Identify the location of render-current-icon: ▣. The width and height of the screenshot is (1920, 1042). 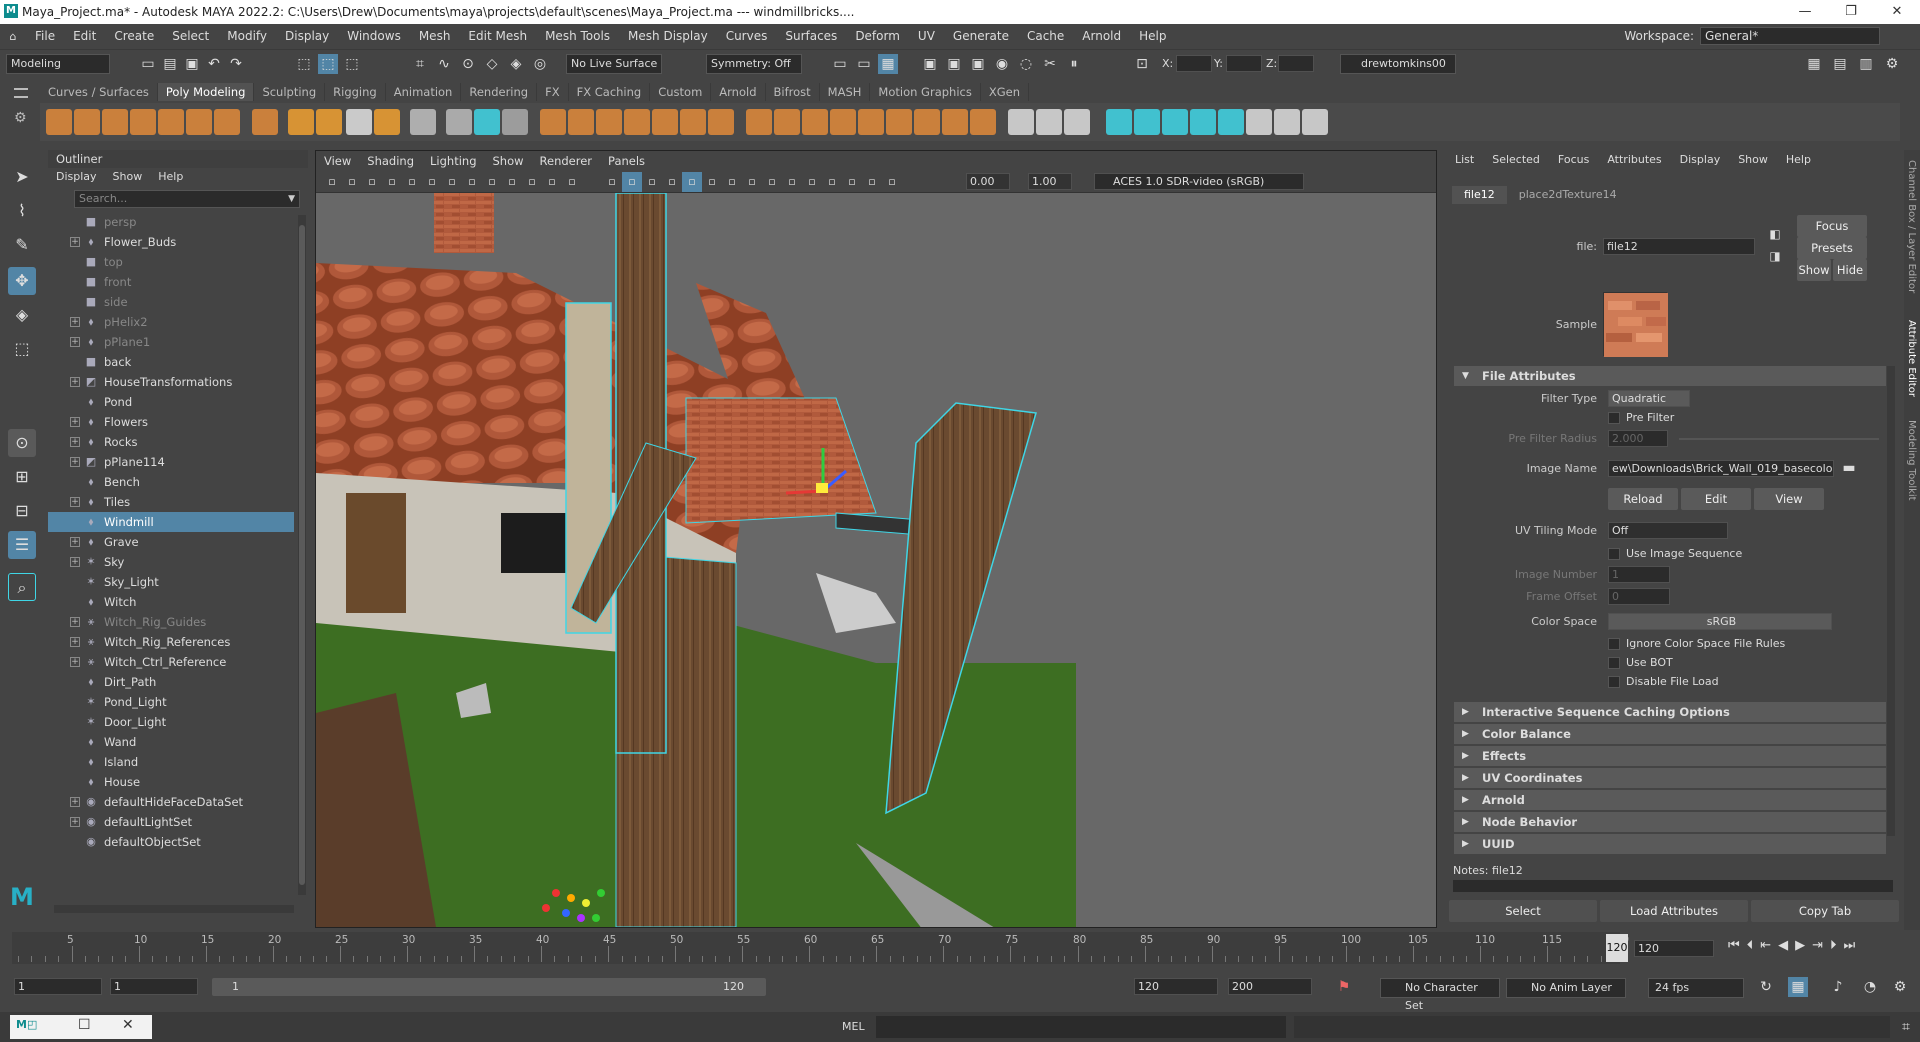
(930, 64).